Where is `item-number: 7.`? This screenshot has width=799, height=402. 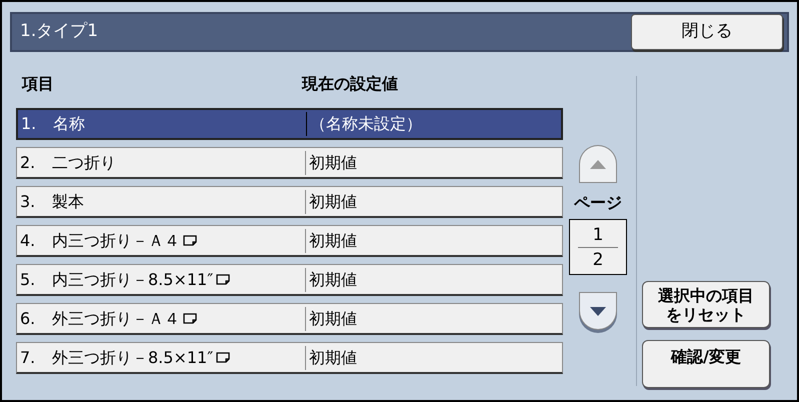
item-number: 7. is located at coordinates (28, 357).